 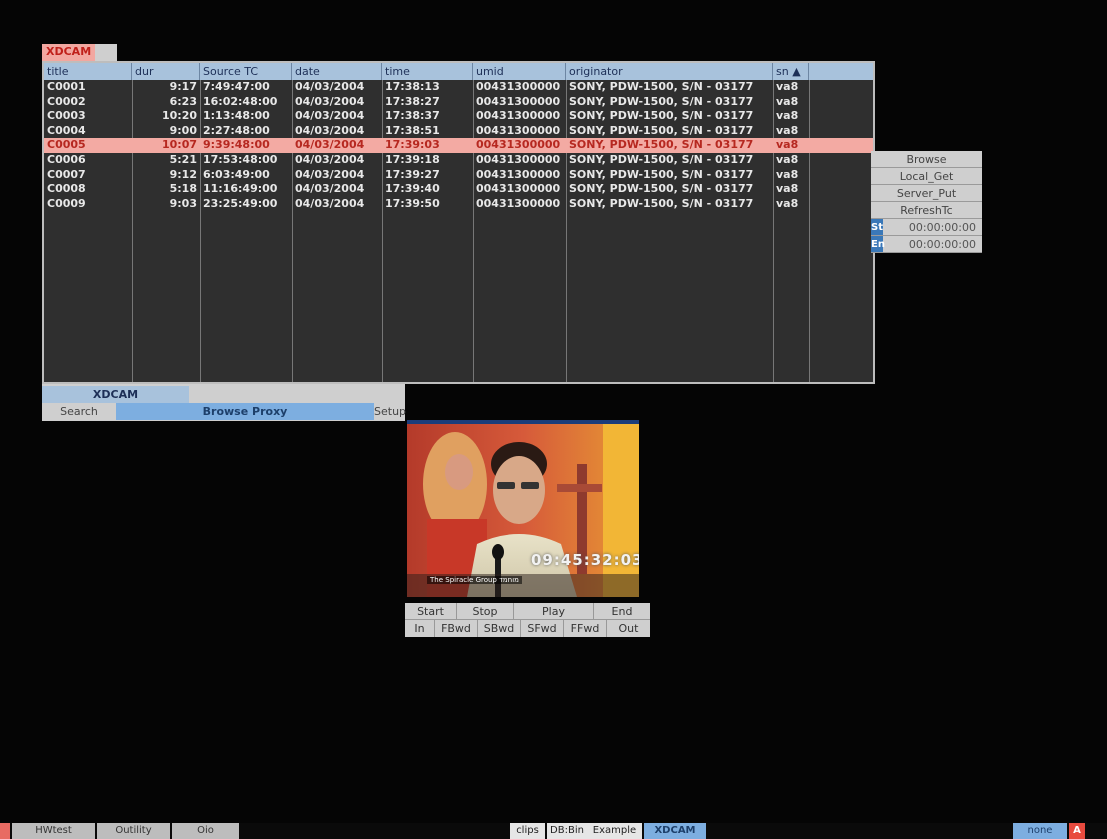 I want to click on bottom-left-marker, so click(x=5, y=831).